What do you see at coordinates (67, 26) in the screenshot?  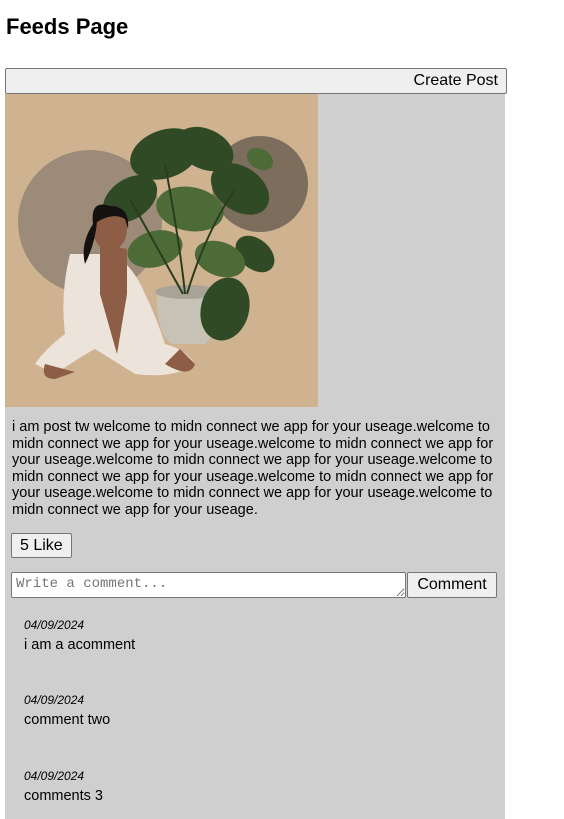 I see `page-title: Feeds Page` at bounding box center [67, 26].